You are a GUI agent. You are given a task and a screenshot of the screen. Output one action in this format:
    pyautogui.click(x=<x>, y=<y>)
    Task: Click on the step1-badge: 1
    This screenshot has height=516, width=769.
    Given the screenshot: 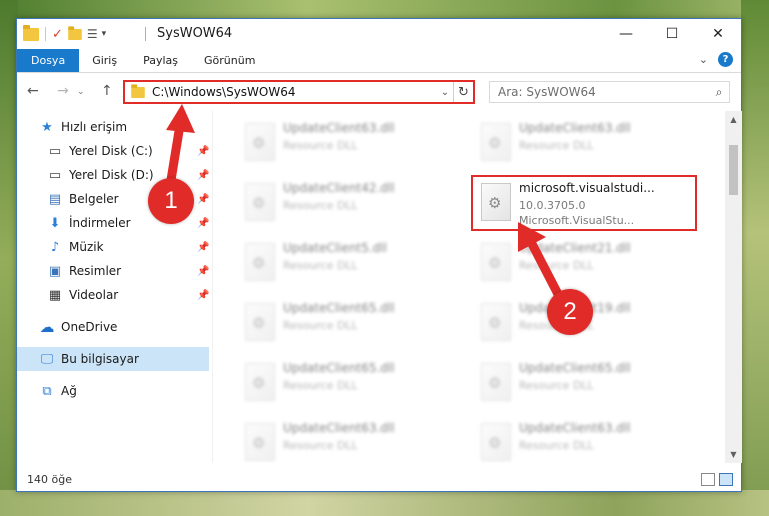 What is the action you would take?
    pyautogui.click(x=171, y=201)
    